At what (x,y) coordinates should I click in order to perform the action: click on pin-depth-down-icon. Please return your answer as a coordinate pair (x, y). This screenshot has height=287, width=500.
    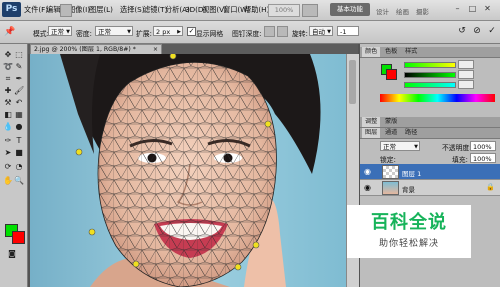
    Looking at the image, I should click on (282, 31).